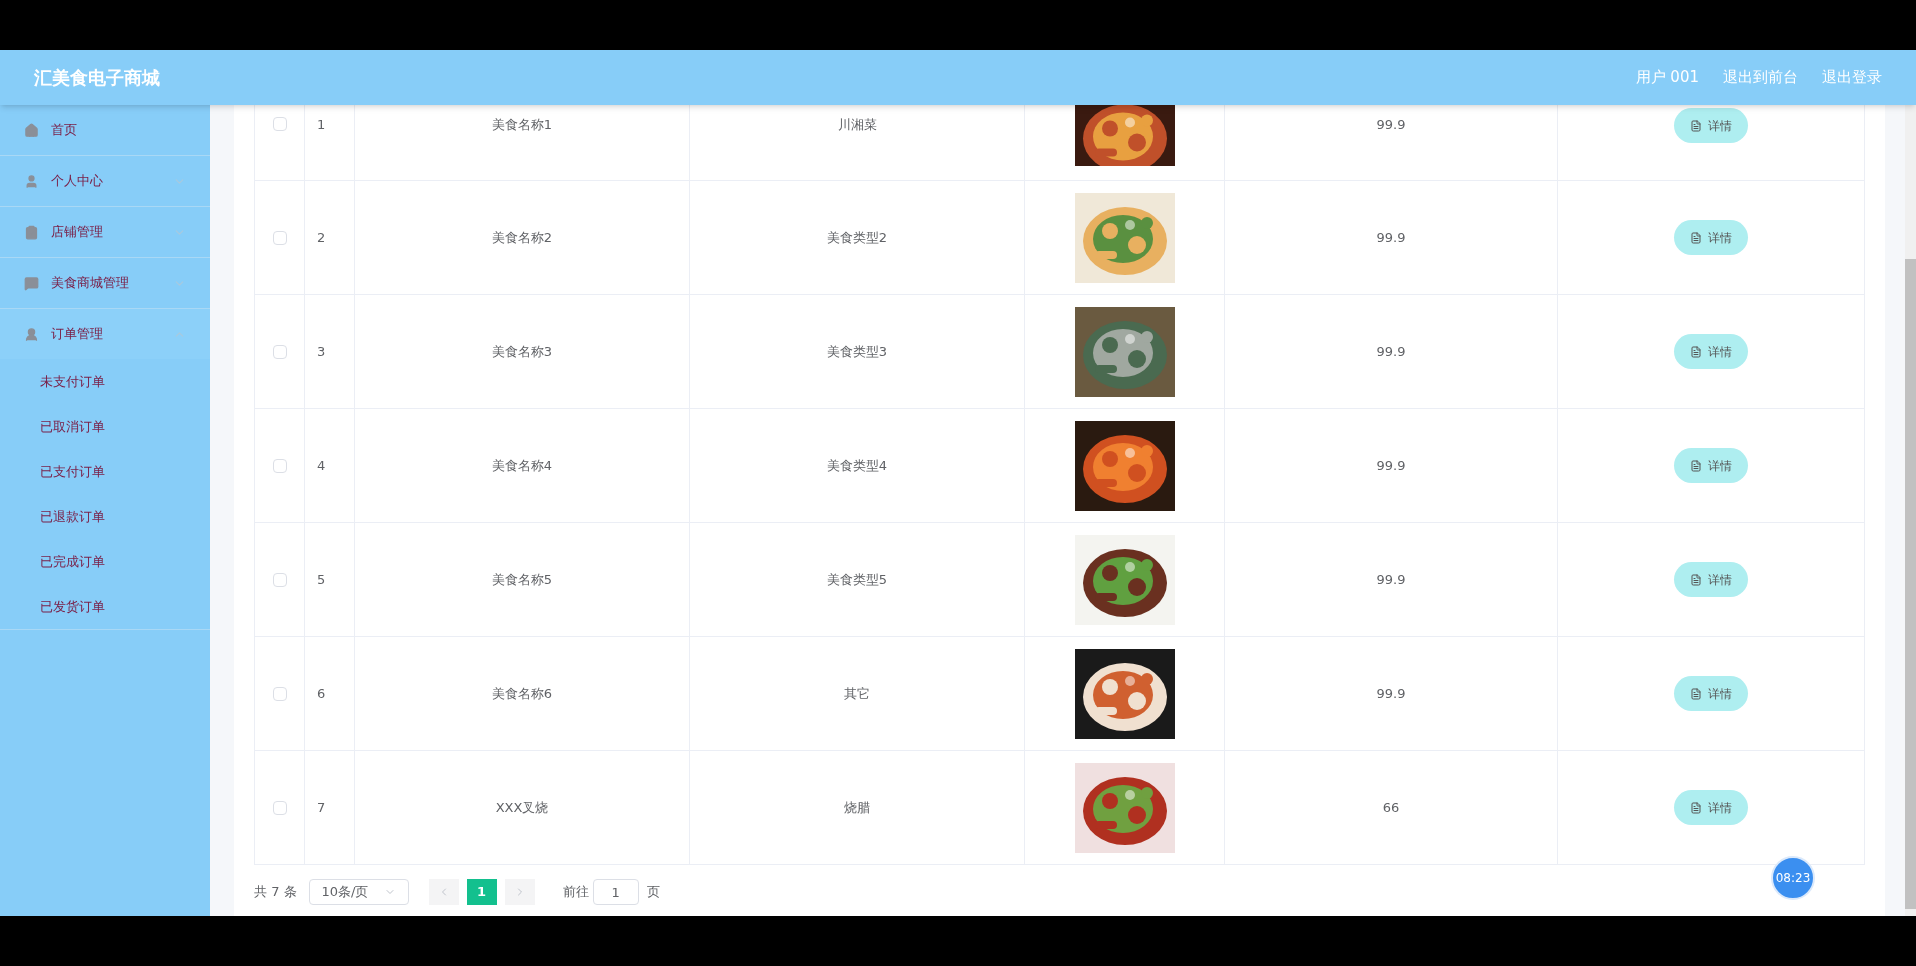 The image size is (1916, 966). Describe the element at coordinates (105, 334) in the screenshot. I see `sidebar-item: 订单管理` at that location.